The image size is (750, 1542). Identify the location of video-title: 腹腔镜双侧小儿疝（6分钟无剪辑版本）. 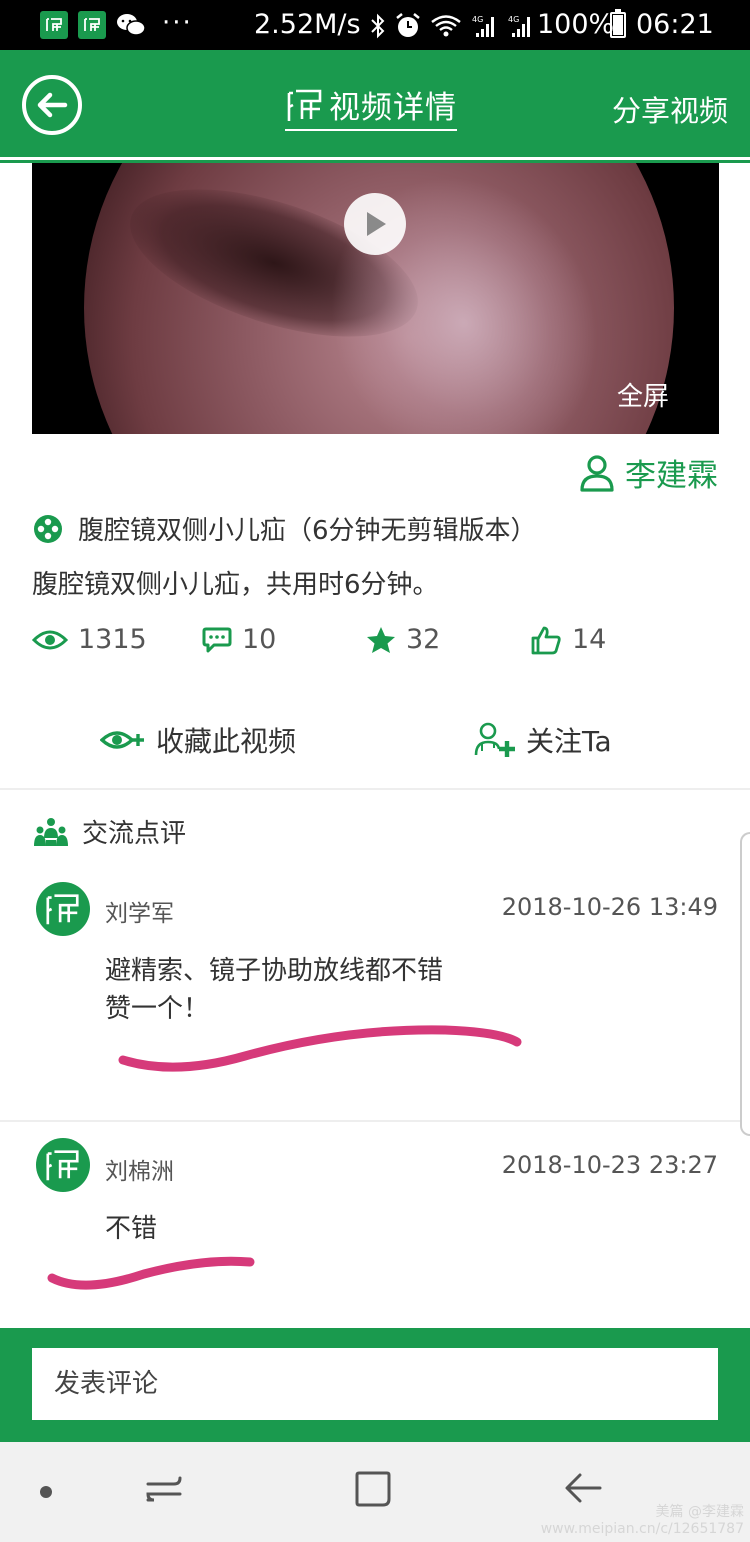
(307, 531).